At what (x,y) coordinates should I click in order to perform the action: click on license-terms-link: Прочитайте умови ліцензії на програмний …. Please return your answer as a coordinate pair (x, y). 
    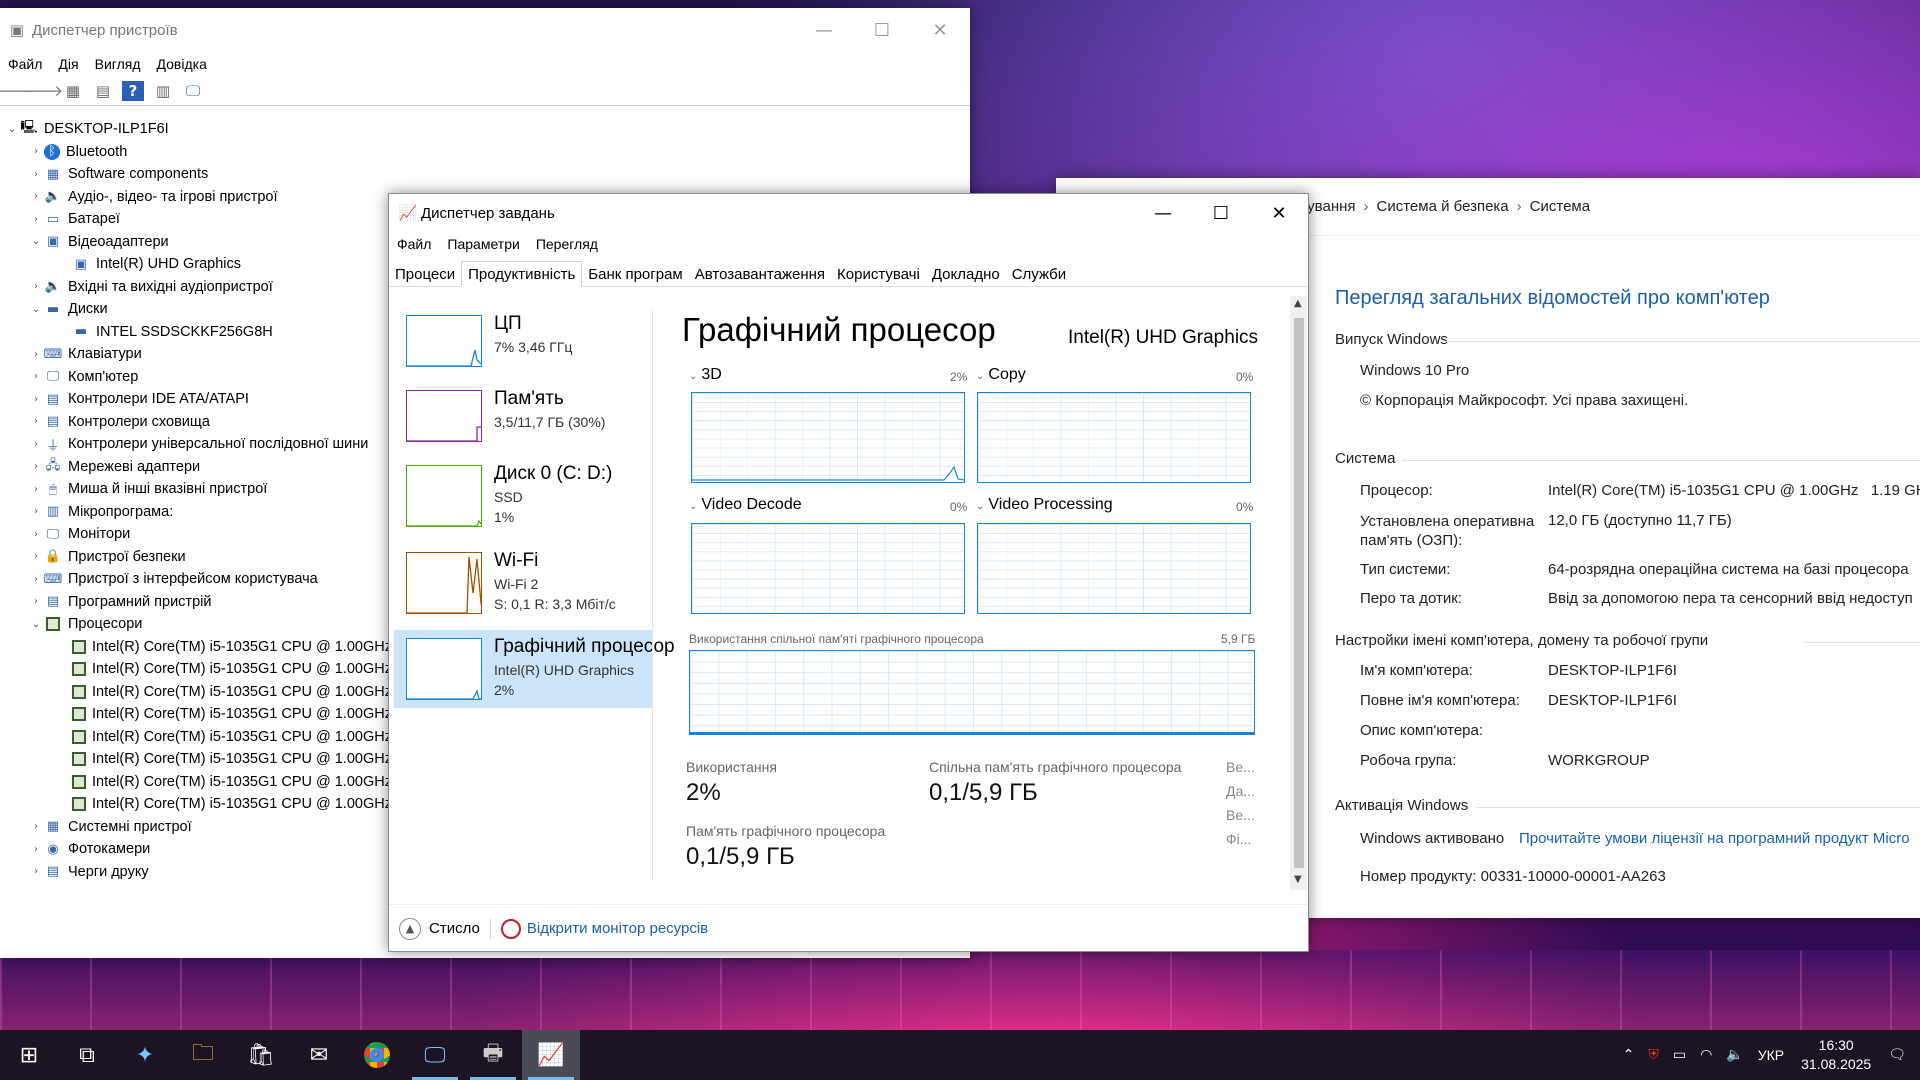
    Looking at the image, I should click on (1714, 838).